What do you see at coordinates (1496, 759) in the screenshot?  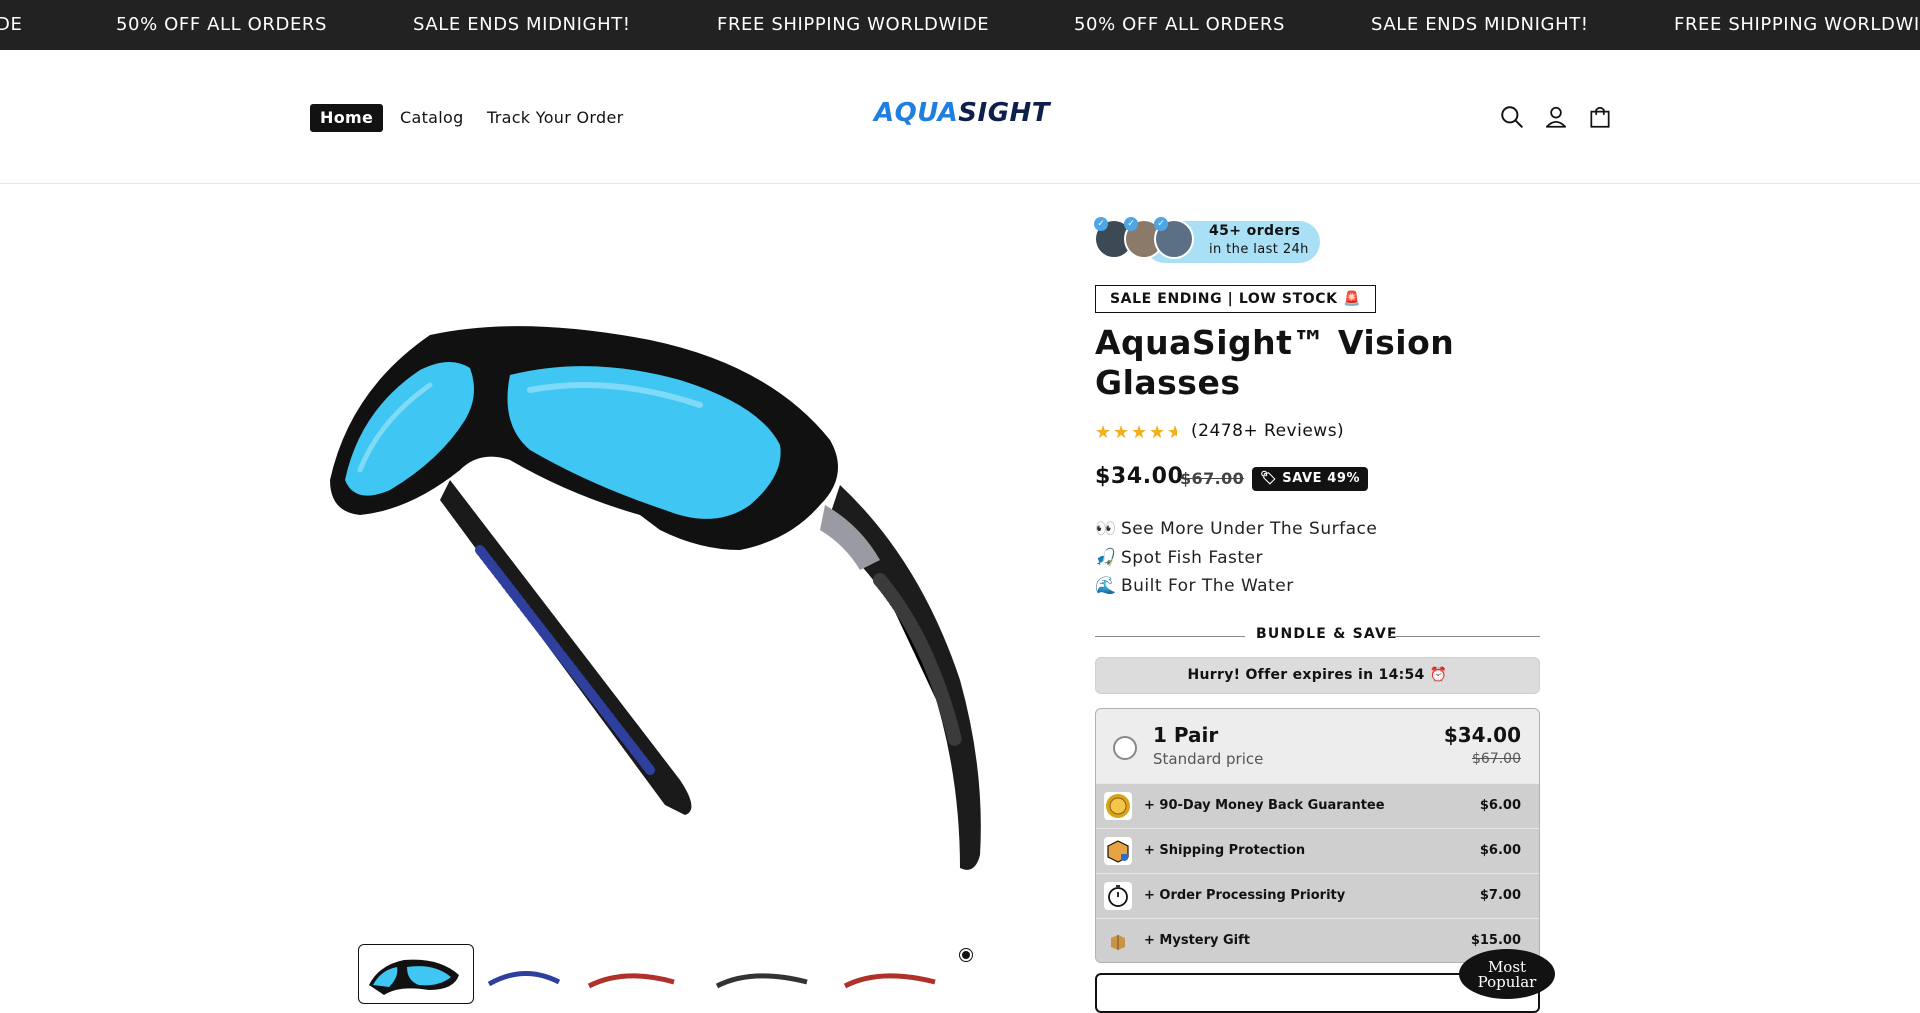 I see `option-compare-price: $67.00` at bounding box center [1496, 759].